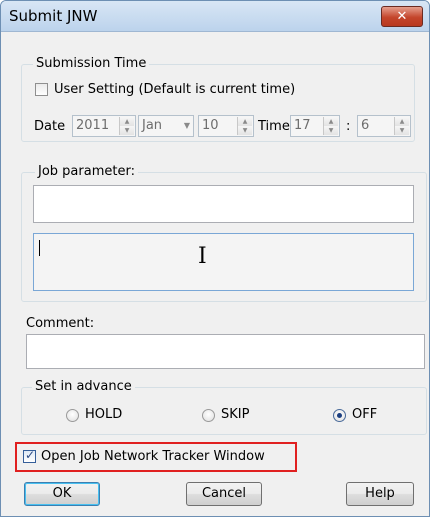 This screenshot has width=430, height=517. Describe the element at coordinates (126, 126) in the screenshot. I see `year-spin-buttons: ▲ ▼` at that location.